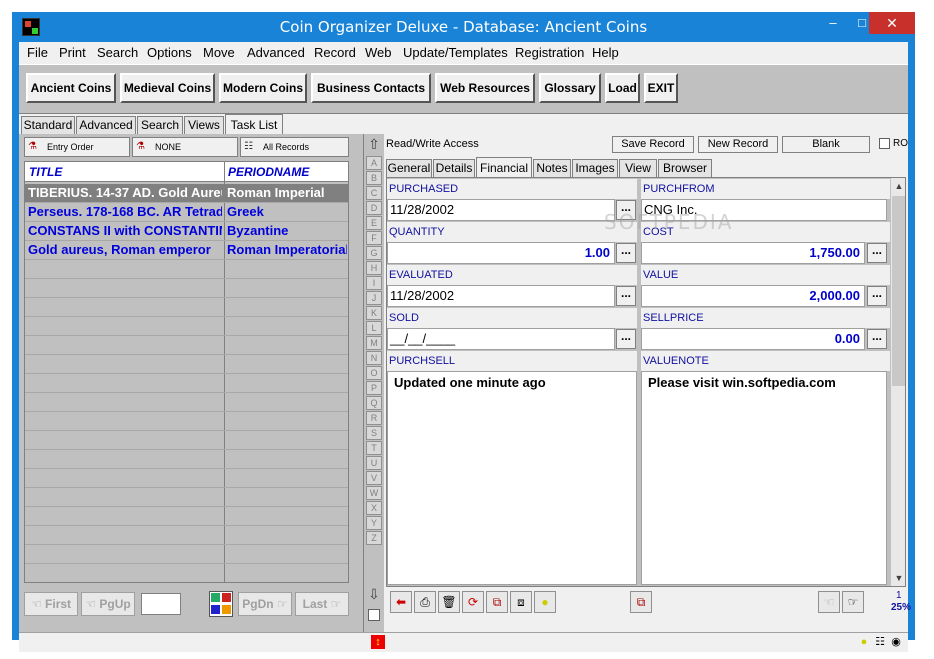  What do you see at coordinates (108, 604) in the screenshot?
I see `pgup-button: ☜ PgUp` at bounding box center [108, 604].